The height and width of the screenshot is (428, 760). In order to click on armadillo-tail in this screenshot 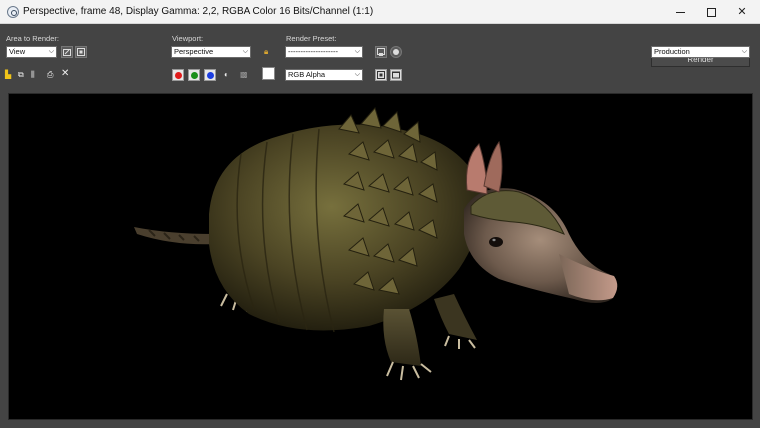, I will do `click(175, 236)`.